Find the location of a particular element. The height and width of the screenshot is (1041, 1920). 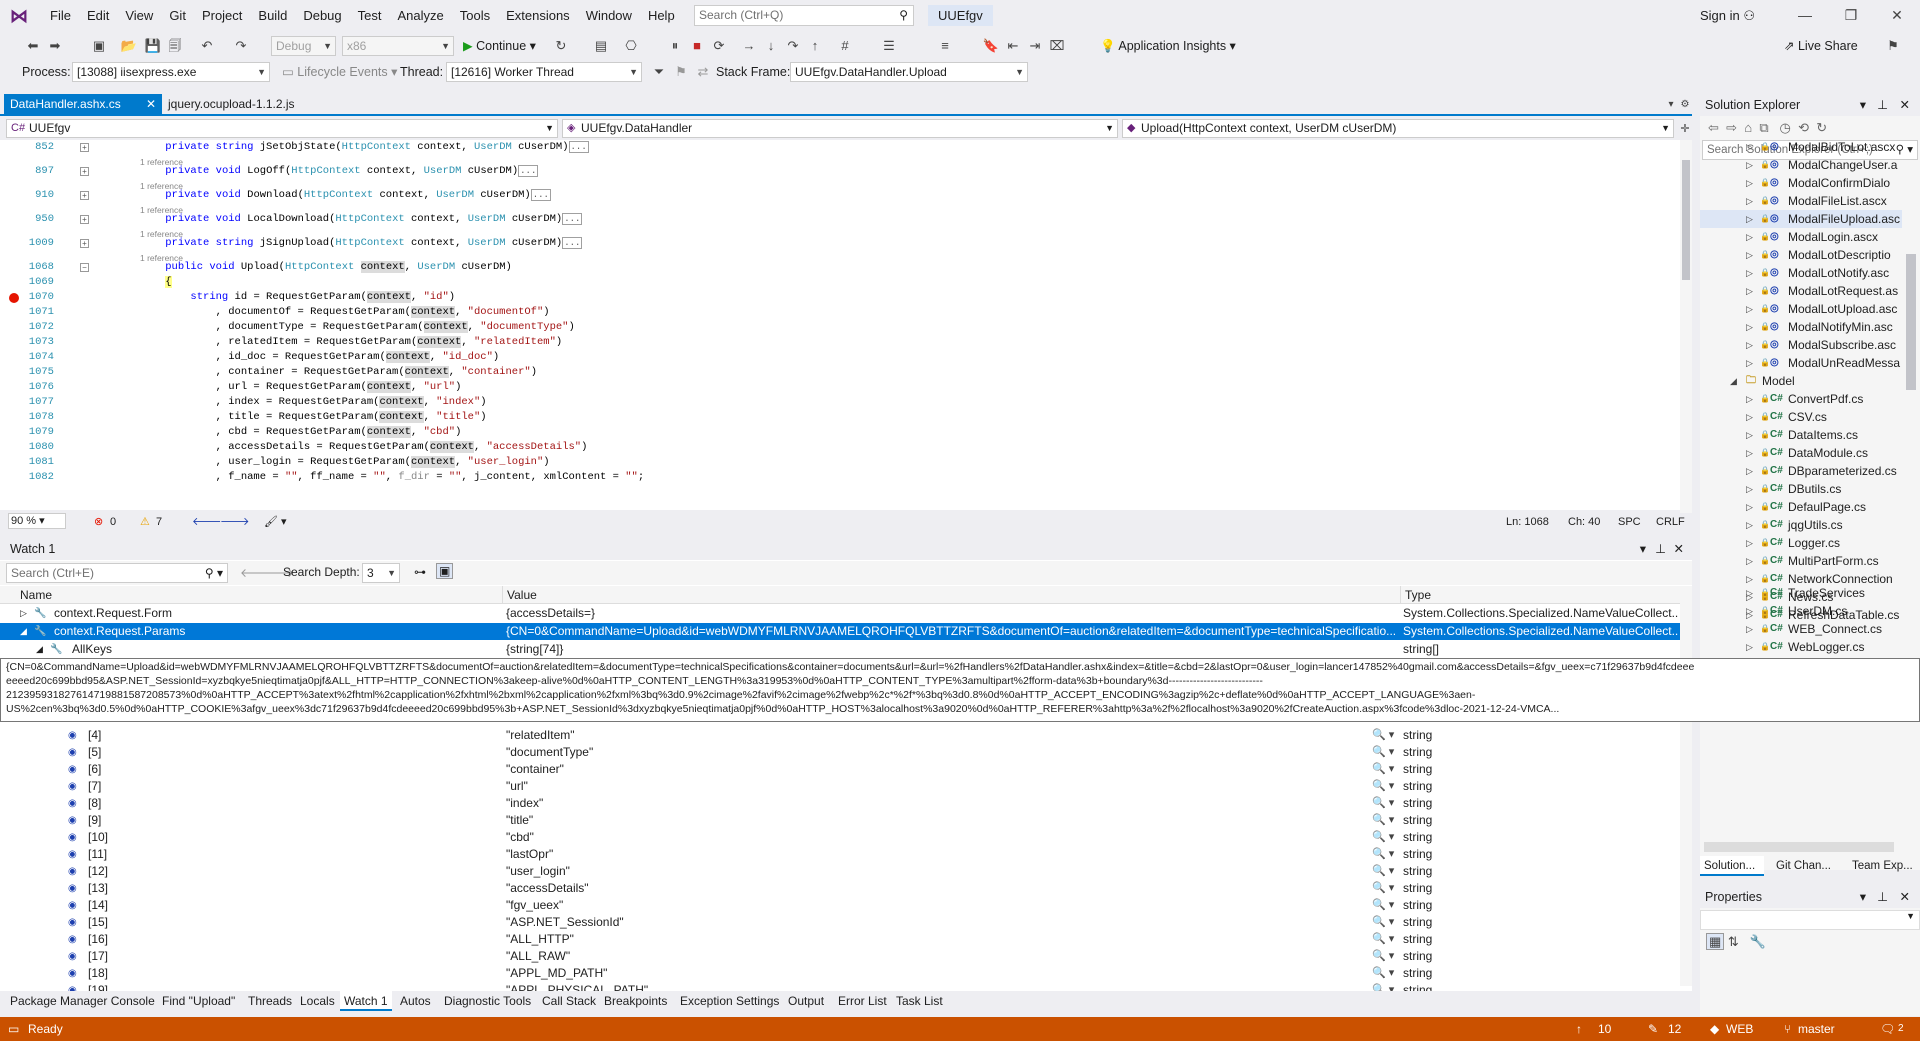

array-value: "container" is located at coordinates (951, 769).